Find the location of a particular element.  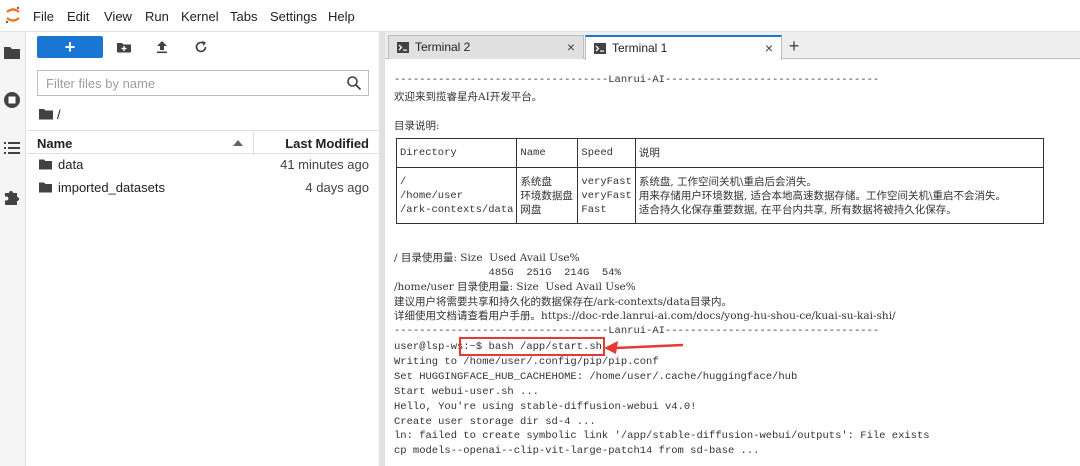

column-divider is located at coordinates (253, 143).